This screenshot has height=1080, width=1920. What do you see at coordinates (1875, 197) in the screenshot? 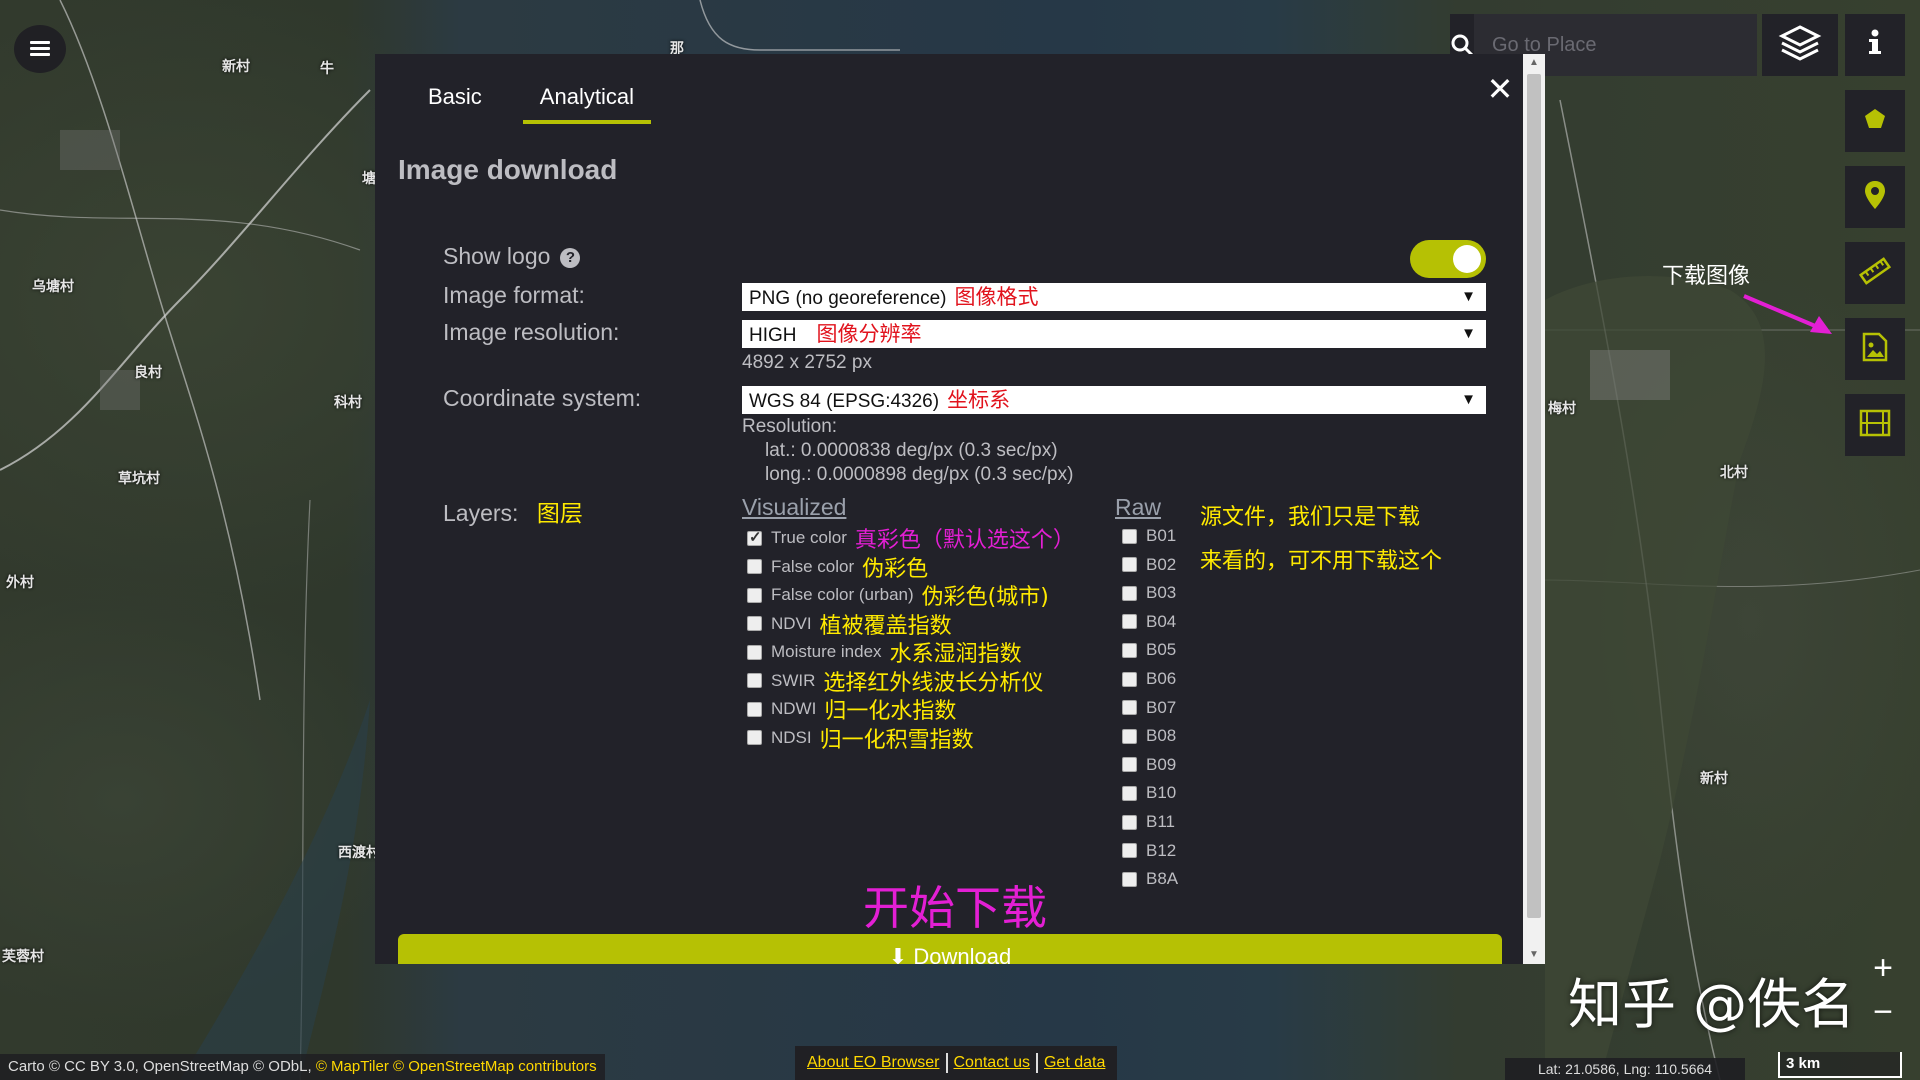
I see `poi-button` at bounding box center [1875, 197].